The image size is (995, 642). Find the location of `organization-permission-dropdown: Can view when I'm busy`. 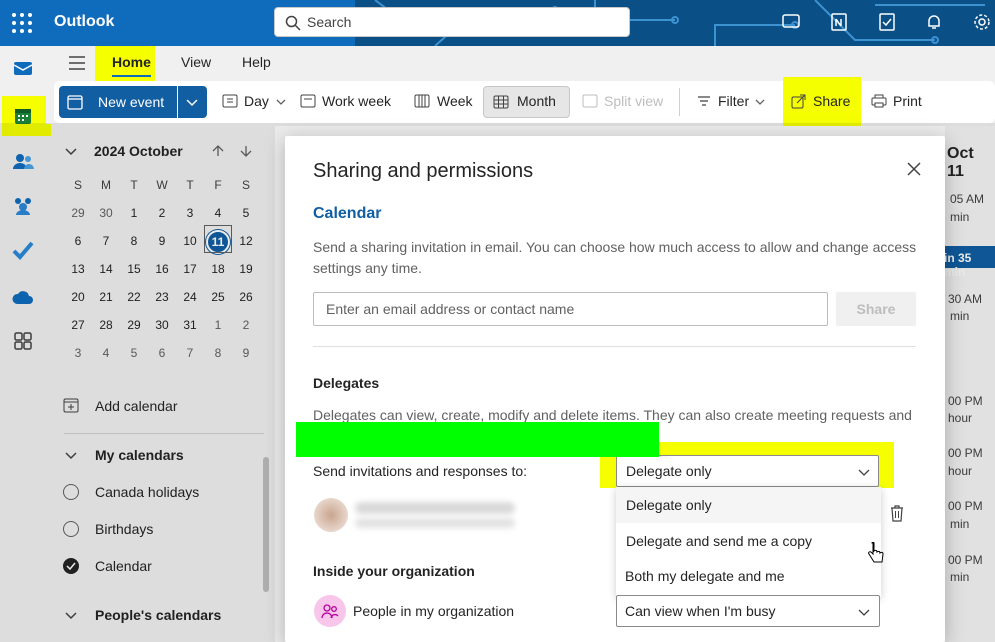

organization-permission-dropdown: Can view when I'm busy is located at coordinates (748, 611).